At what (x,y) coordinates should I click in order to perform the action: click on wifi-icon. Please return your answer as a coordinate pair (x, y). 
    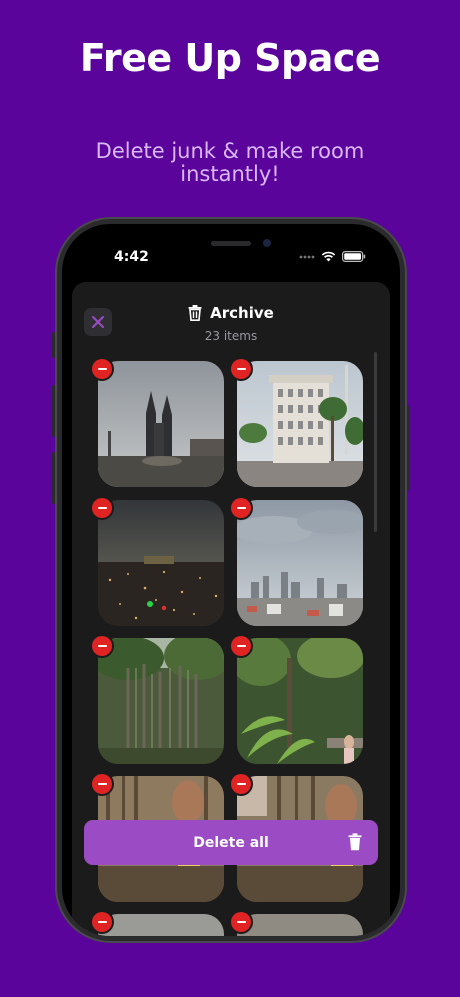
    Looking at the image, I should click on (328, 256).